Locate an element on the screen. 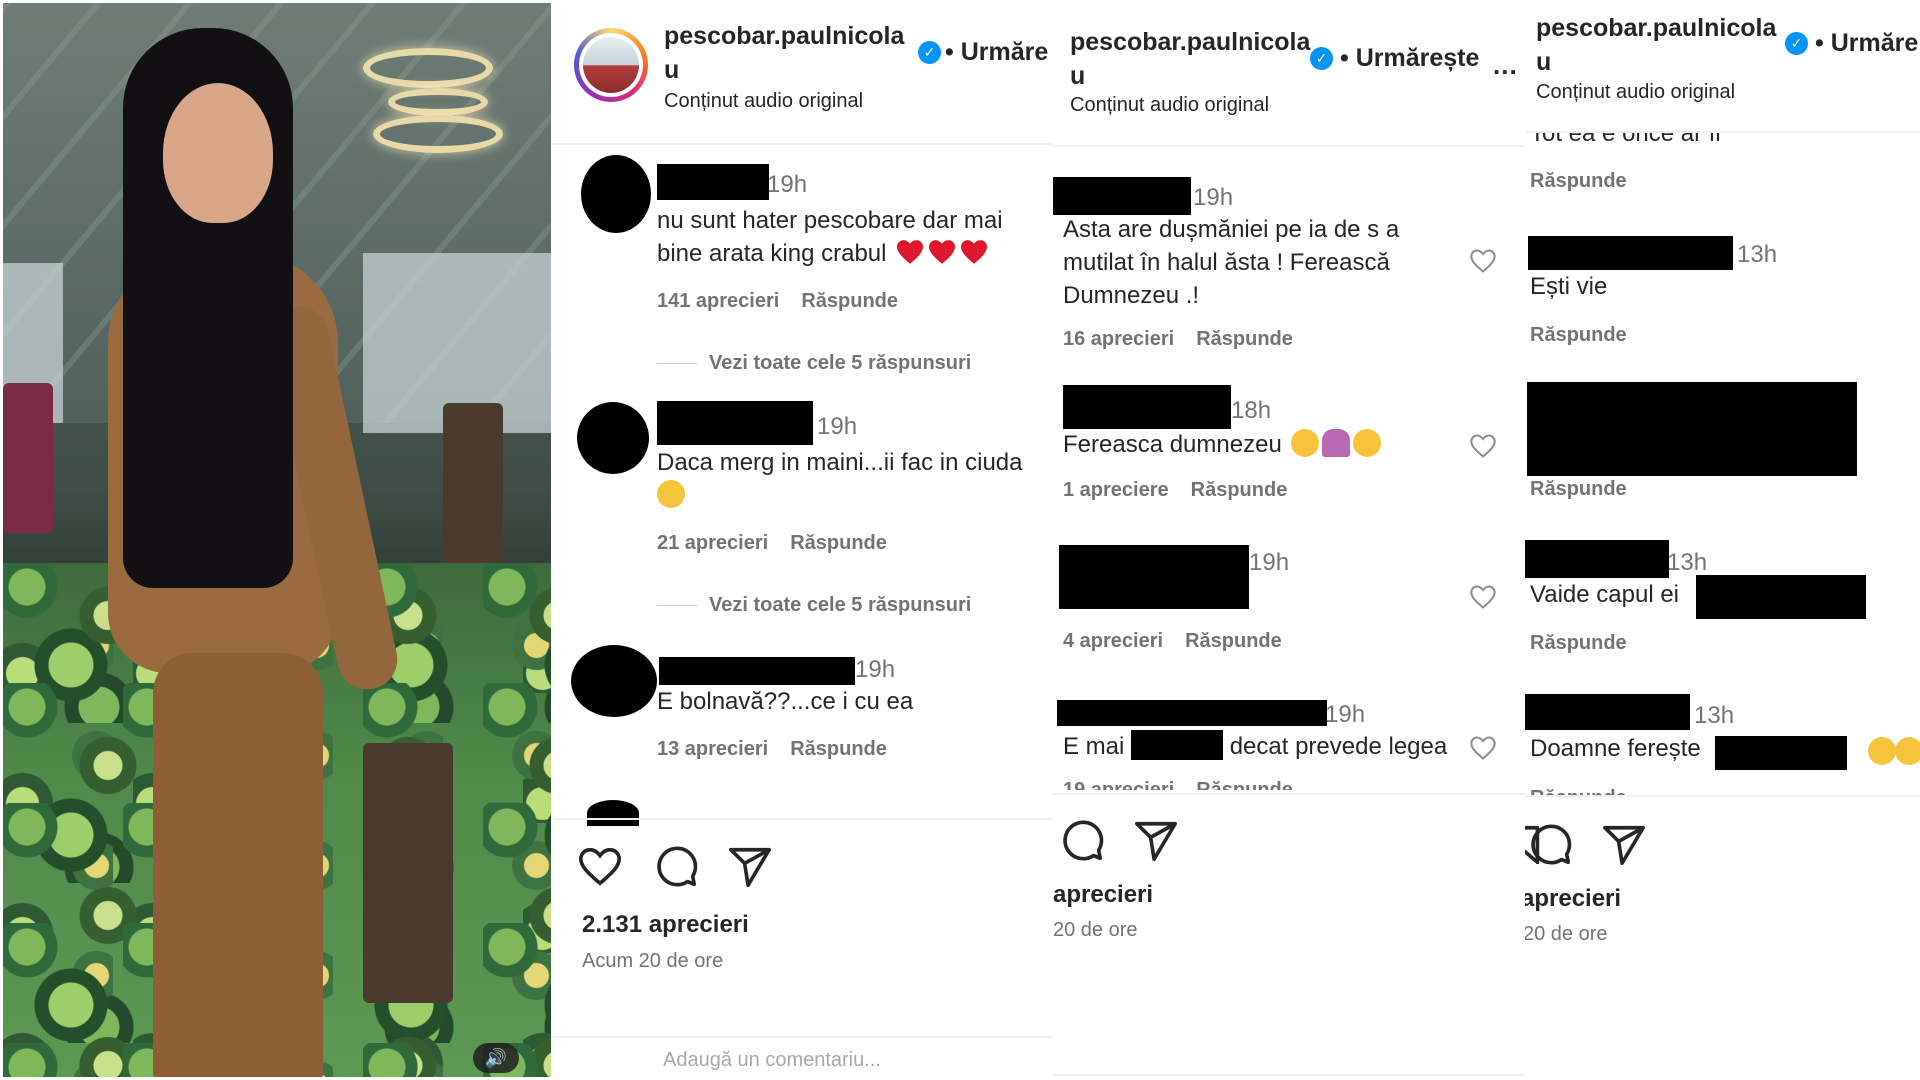 This screenshot has height=1080, width=1920. likes-count: 1 apreciere is located at coordinates (1116, 490).